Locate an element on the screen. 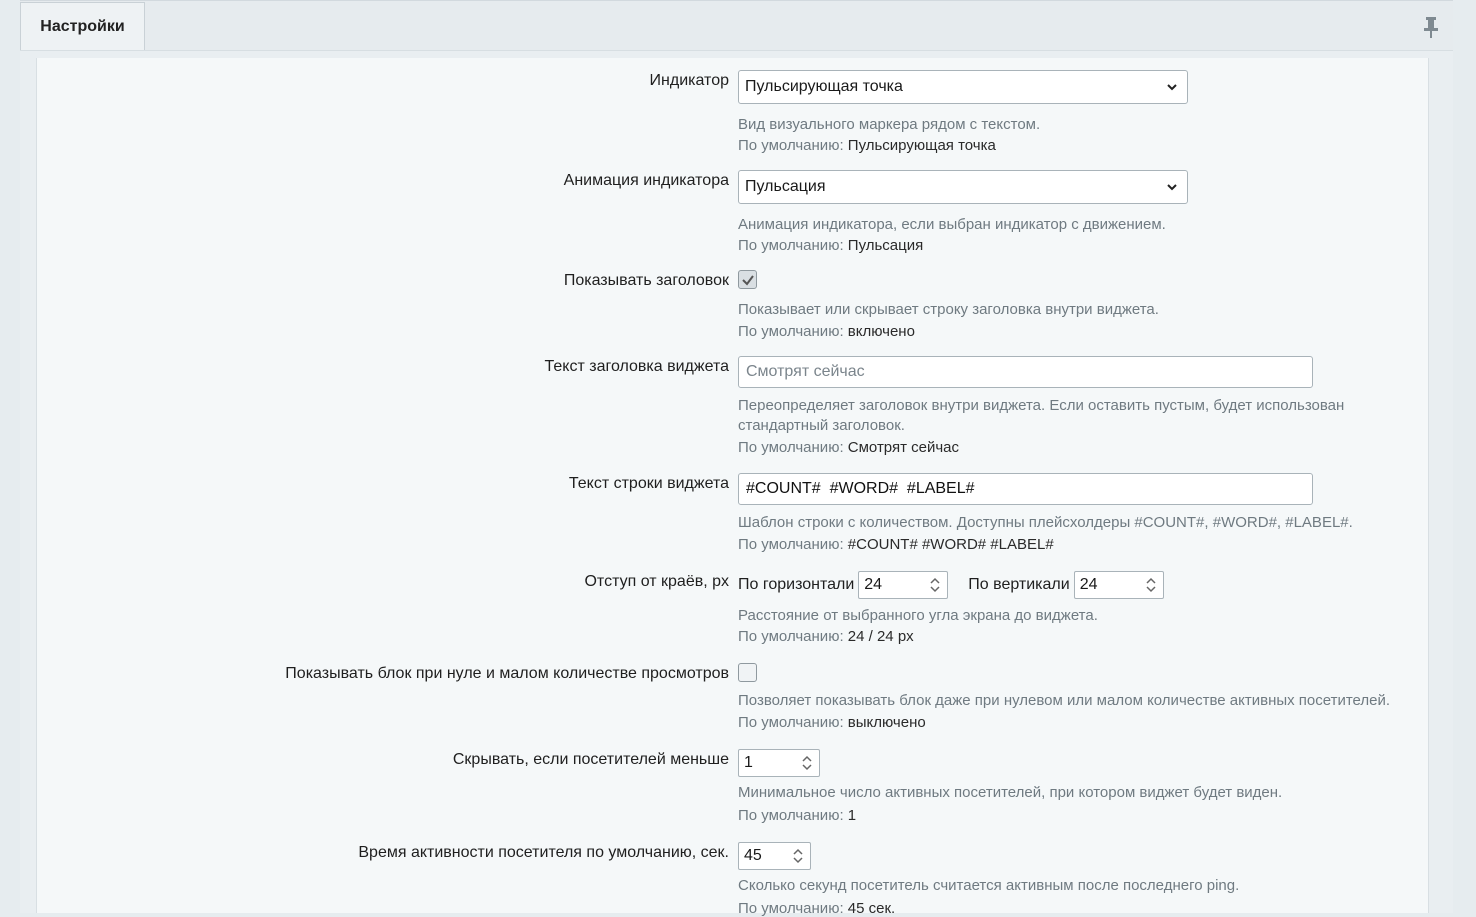  indicator-select: Пульсирующая точка is located at coordinates (963, 87).